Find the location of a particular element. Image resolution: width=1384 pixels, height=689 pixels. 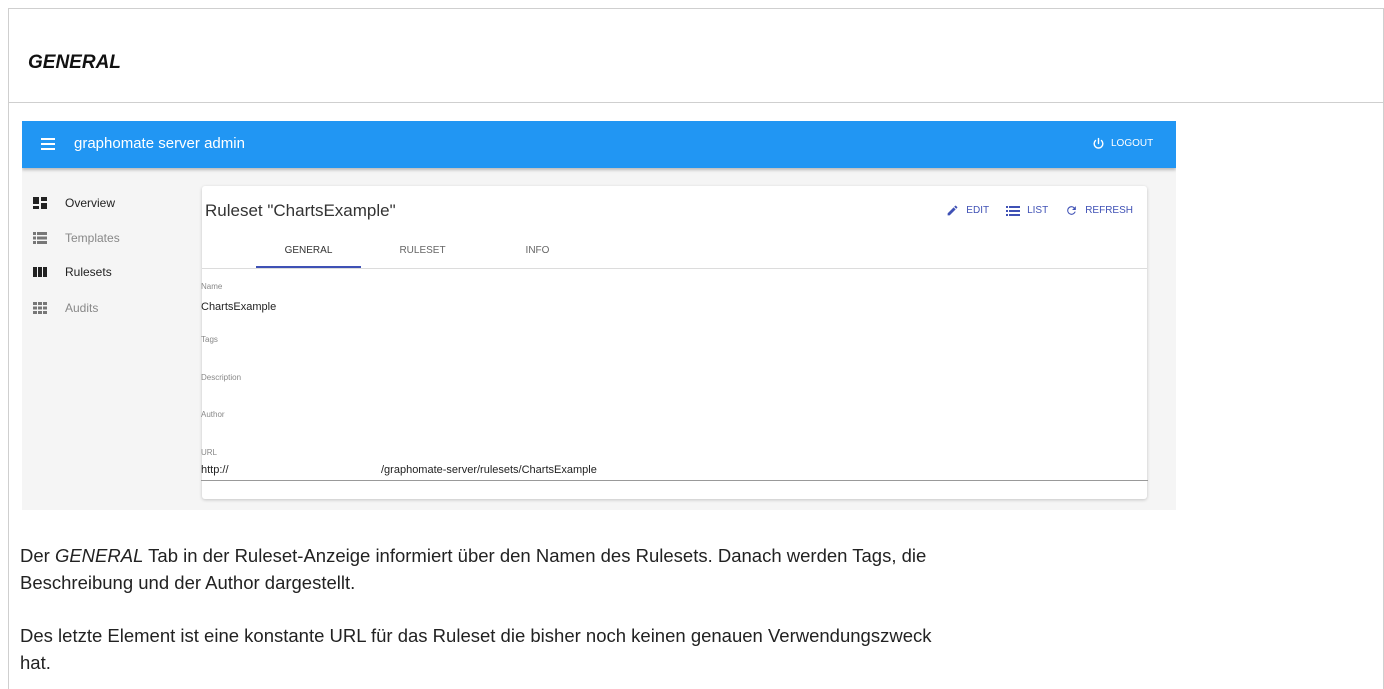

sidebar-item-rulesets: Rulesets is located at coordinates (72, 272).